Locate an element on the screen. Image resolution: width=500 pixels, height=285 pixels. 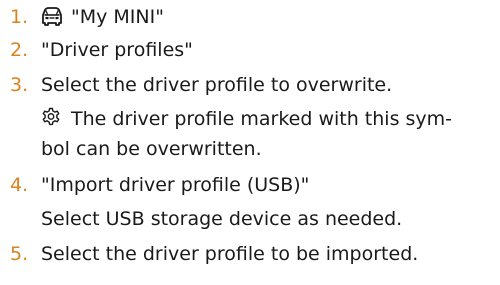
gear-note: The driver profile marked with this sym- is located at coordinates (246, 120).